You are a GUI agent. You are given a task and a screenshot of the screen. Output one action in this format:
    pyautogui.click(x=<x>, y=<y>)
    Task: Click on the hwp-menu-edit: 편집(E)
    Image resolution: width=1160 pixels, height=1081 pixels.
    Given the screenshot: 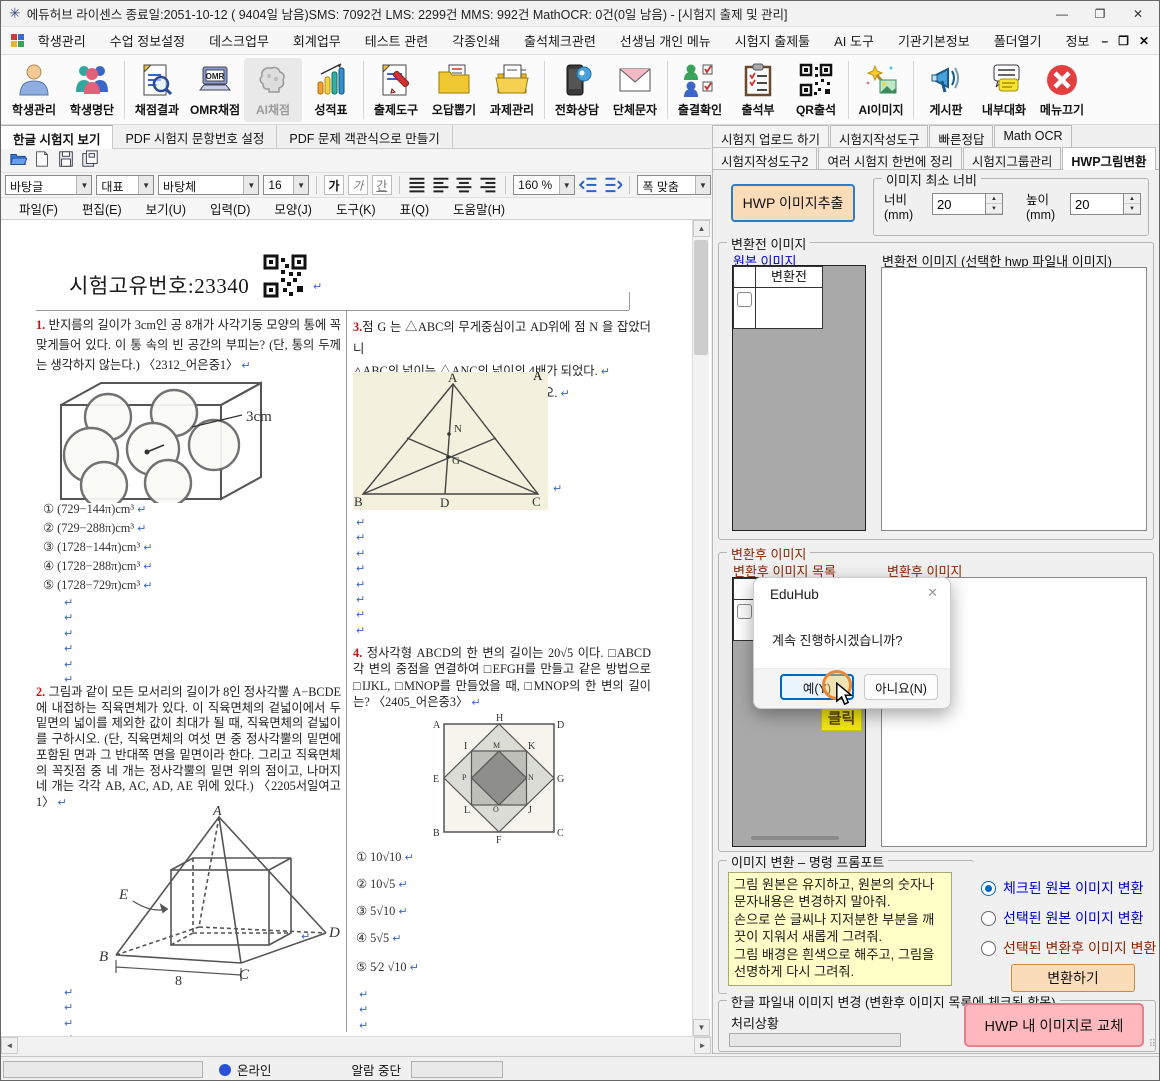 What is the action you would take?
    pyautogui.click(x=102, y=208)
    